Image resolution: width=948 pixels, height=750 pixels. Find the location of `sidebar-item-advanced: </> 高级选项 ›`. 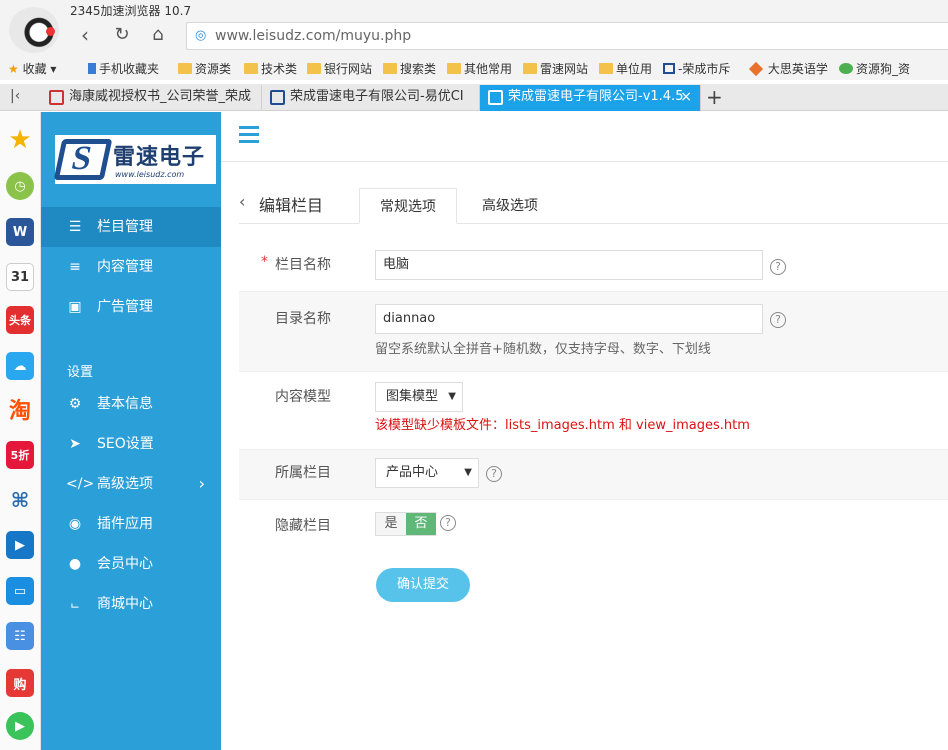

sidebar-item-advanced: </> 高级选项 › is located at coordinates (131, 484).